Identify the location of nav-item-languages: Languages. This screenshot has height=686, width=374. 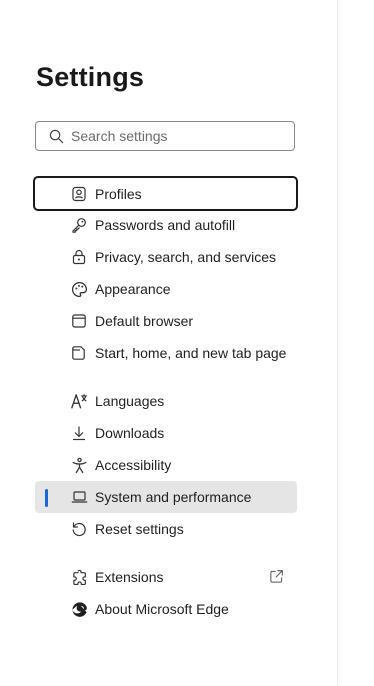
(166, 401).